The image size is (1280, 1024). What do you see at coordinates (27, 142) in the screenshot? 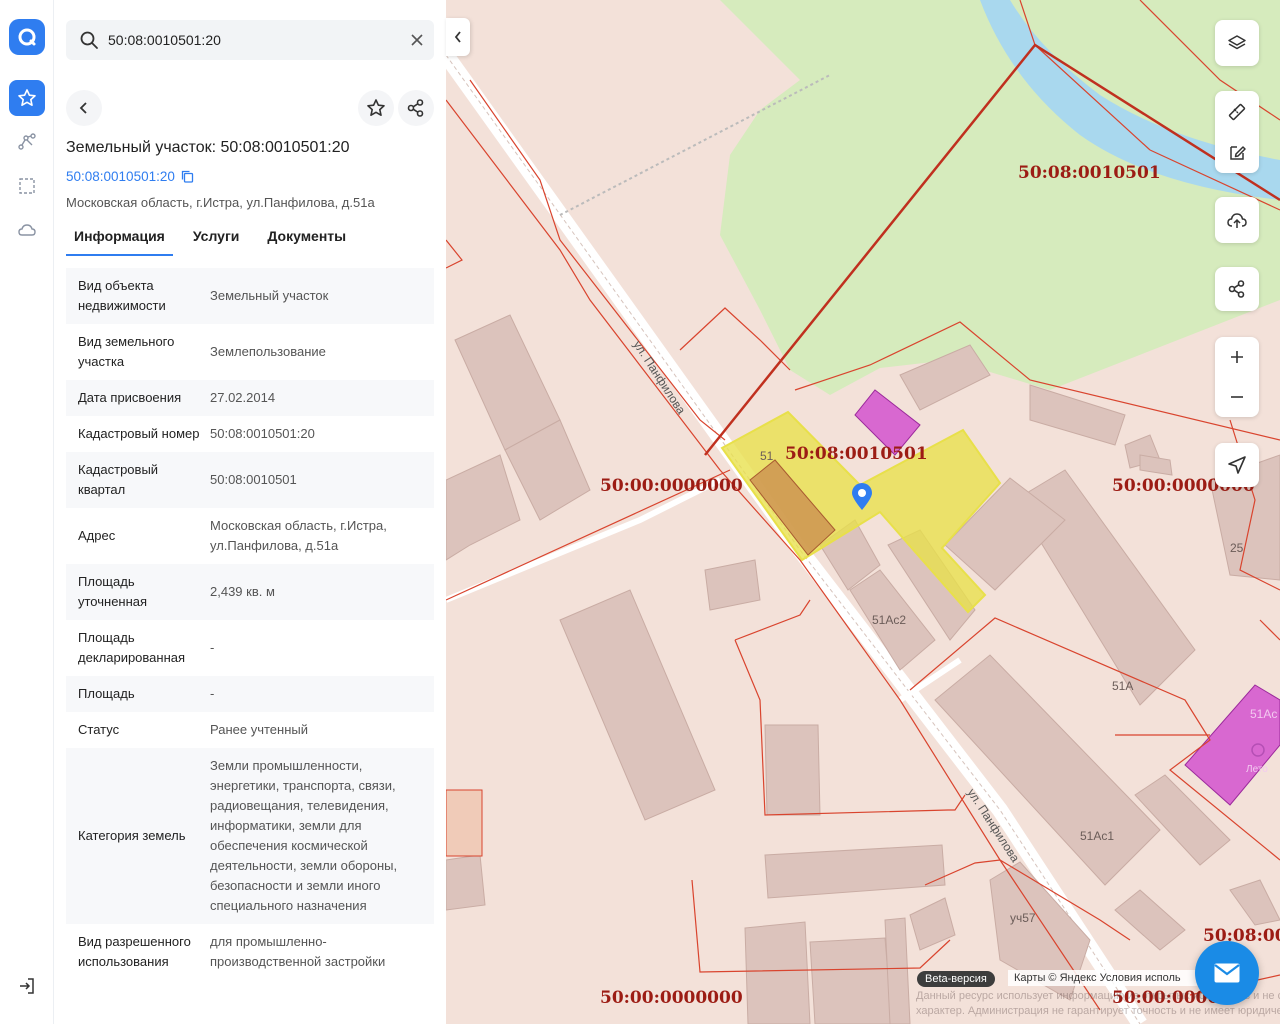
I see `route-icon` at bounding box center [27, 142].